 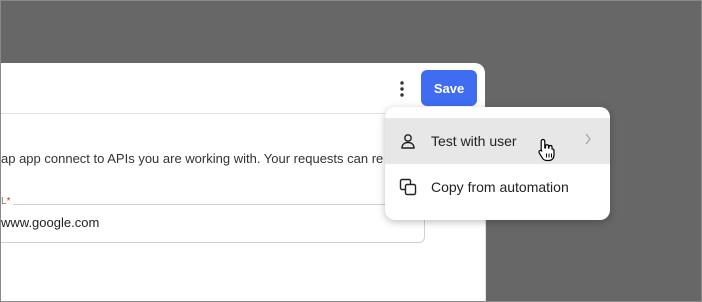 I want to click on url-field-label: L*, so click(x=7, y=201).